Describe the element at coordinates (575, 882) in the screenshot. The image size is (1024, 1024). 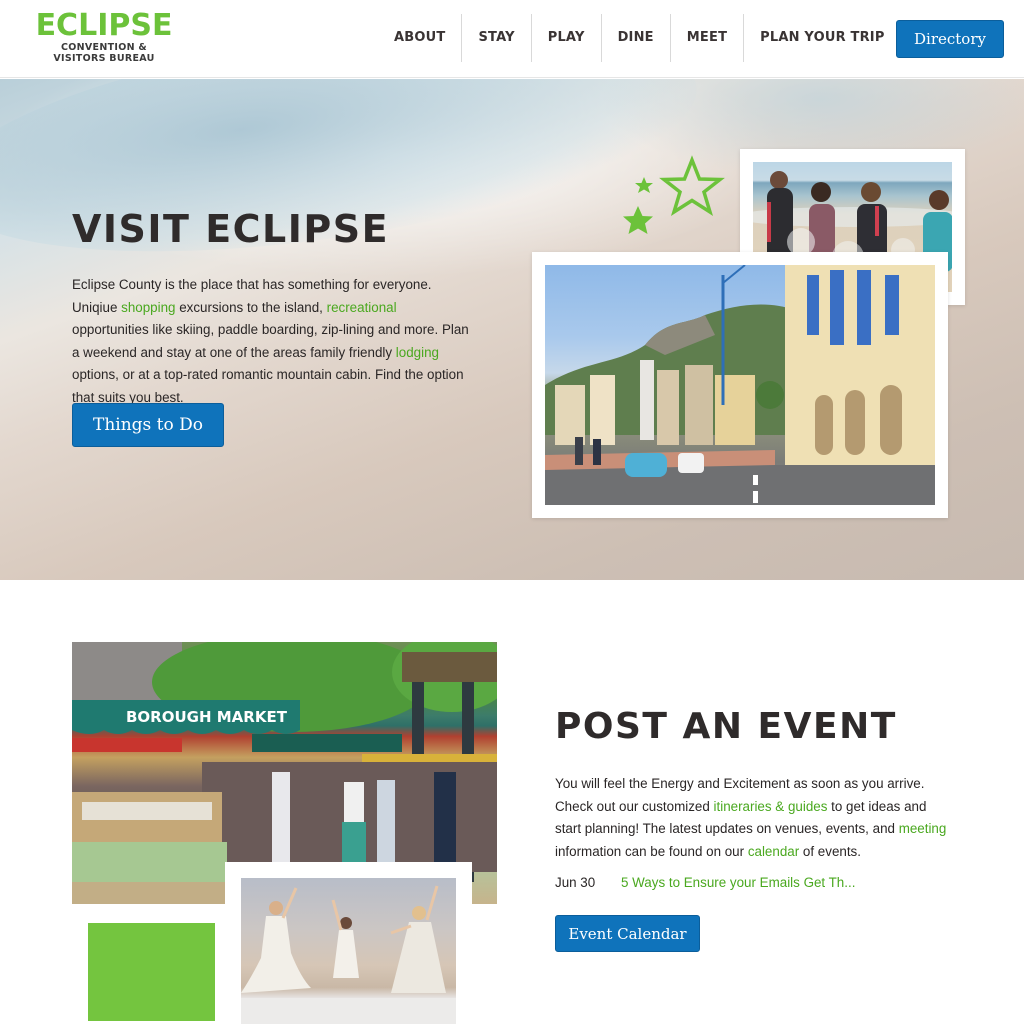
I see `event-date: Jun 30` at that location.